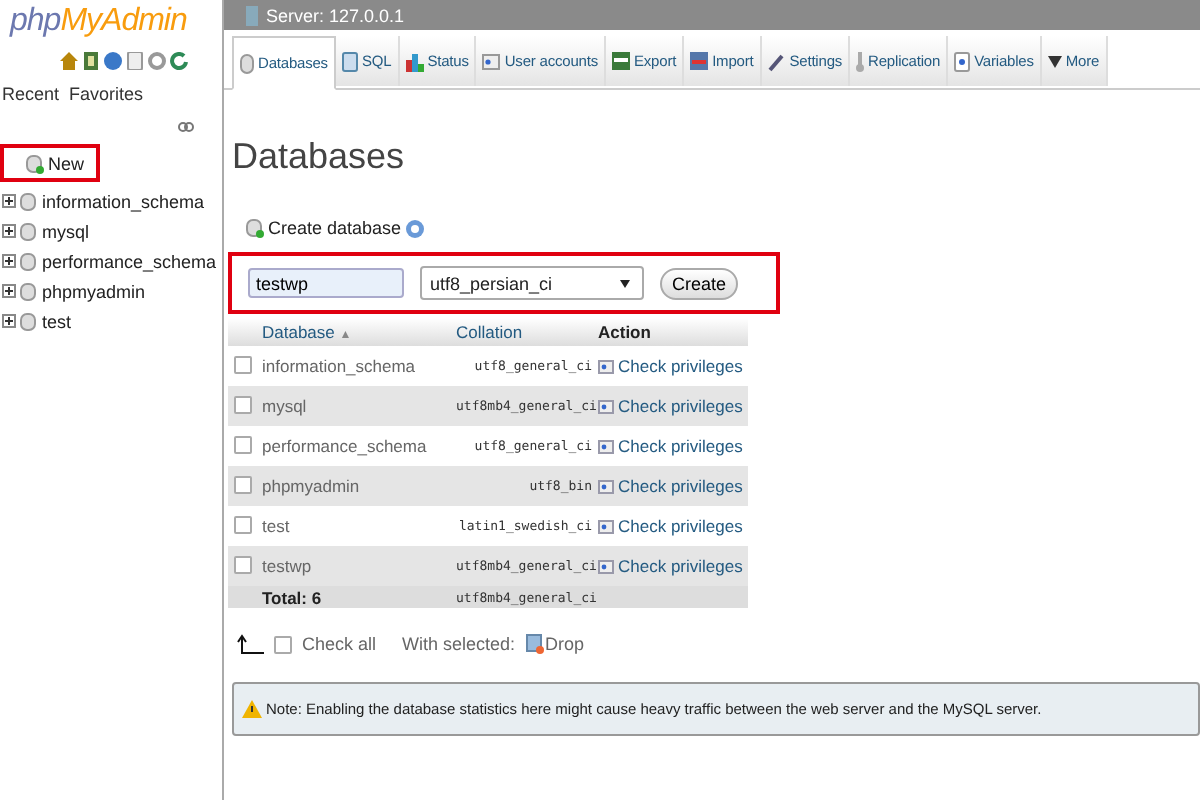  What do you see at coordinates (335, 15) in the screenshot?
I see `server-title: Server: 127.0.0.1` at bounding box center [335, 15].